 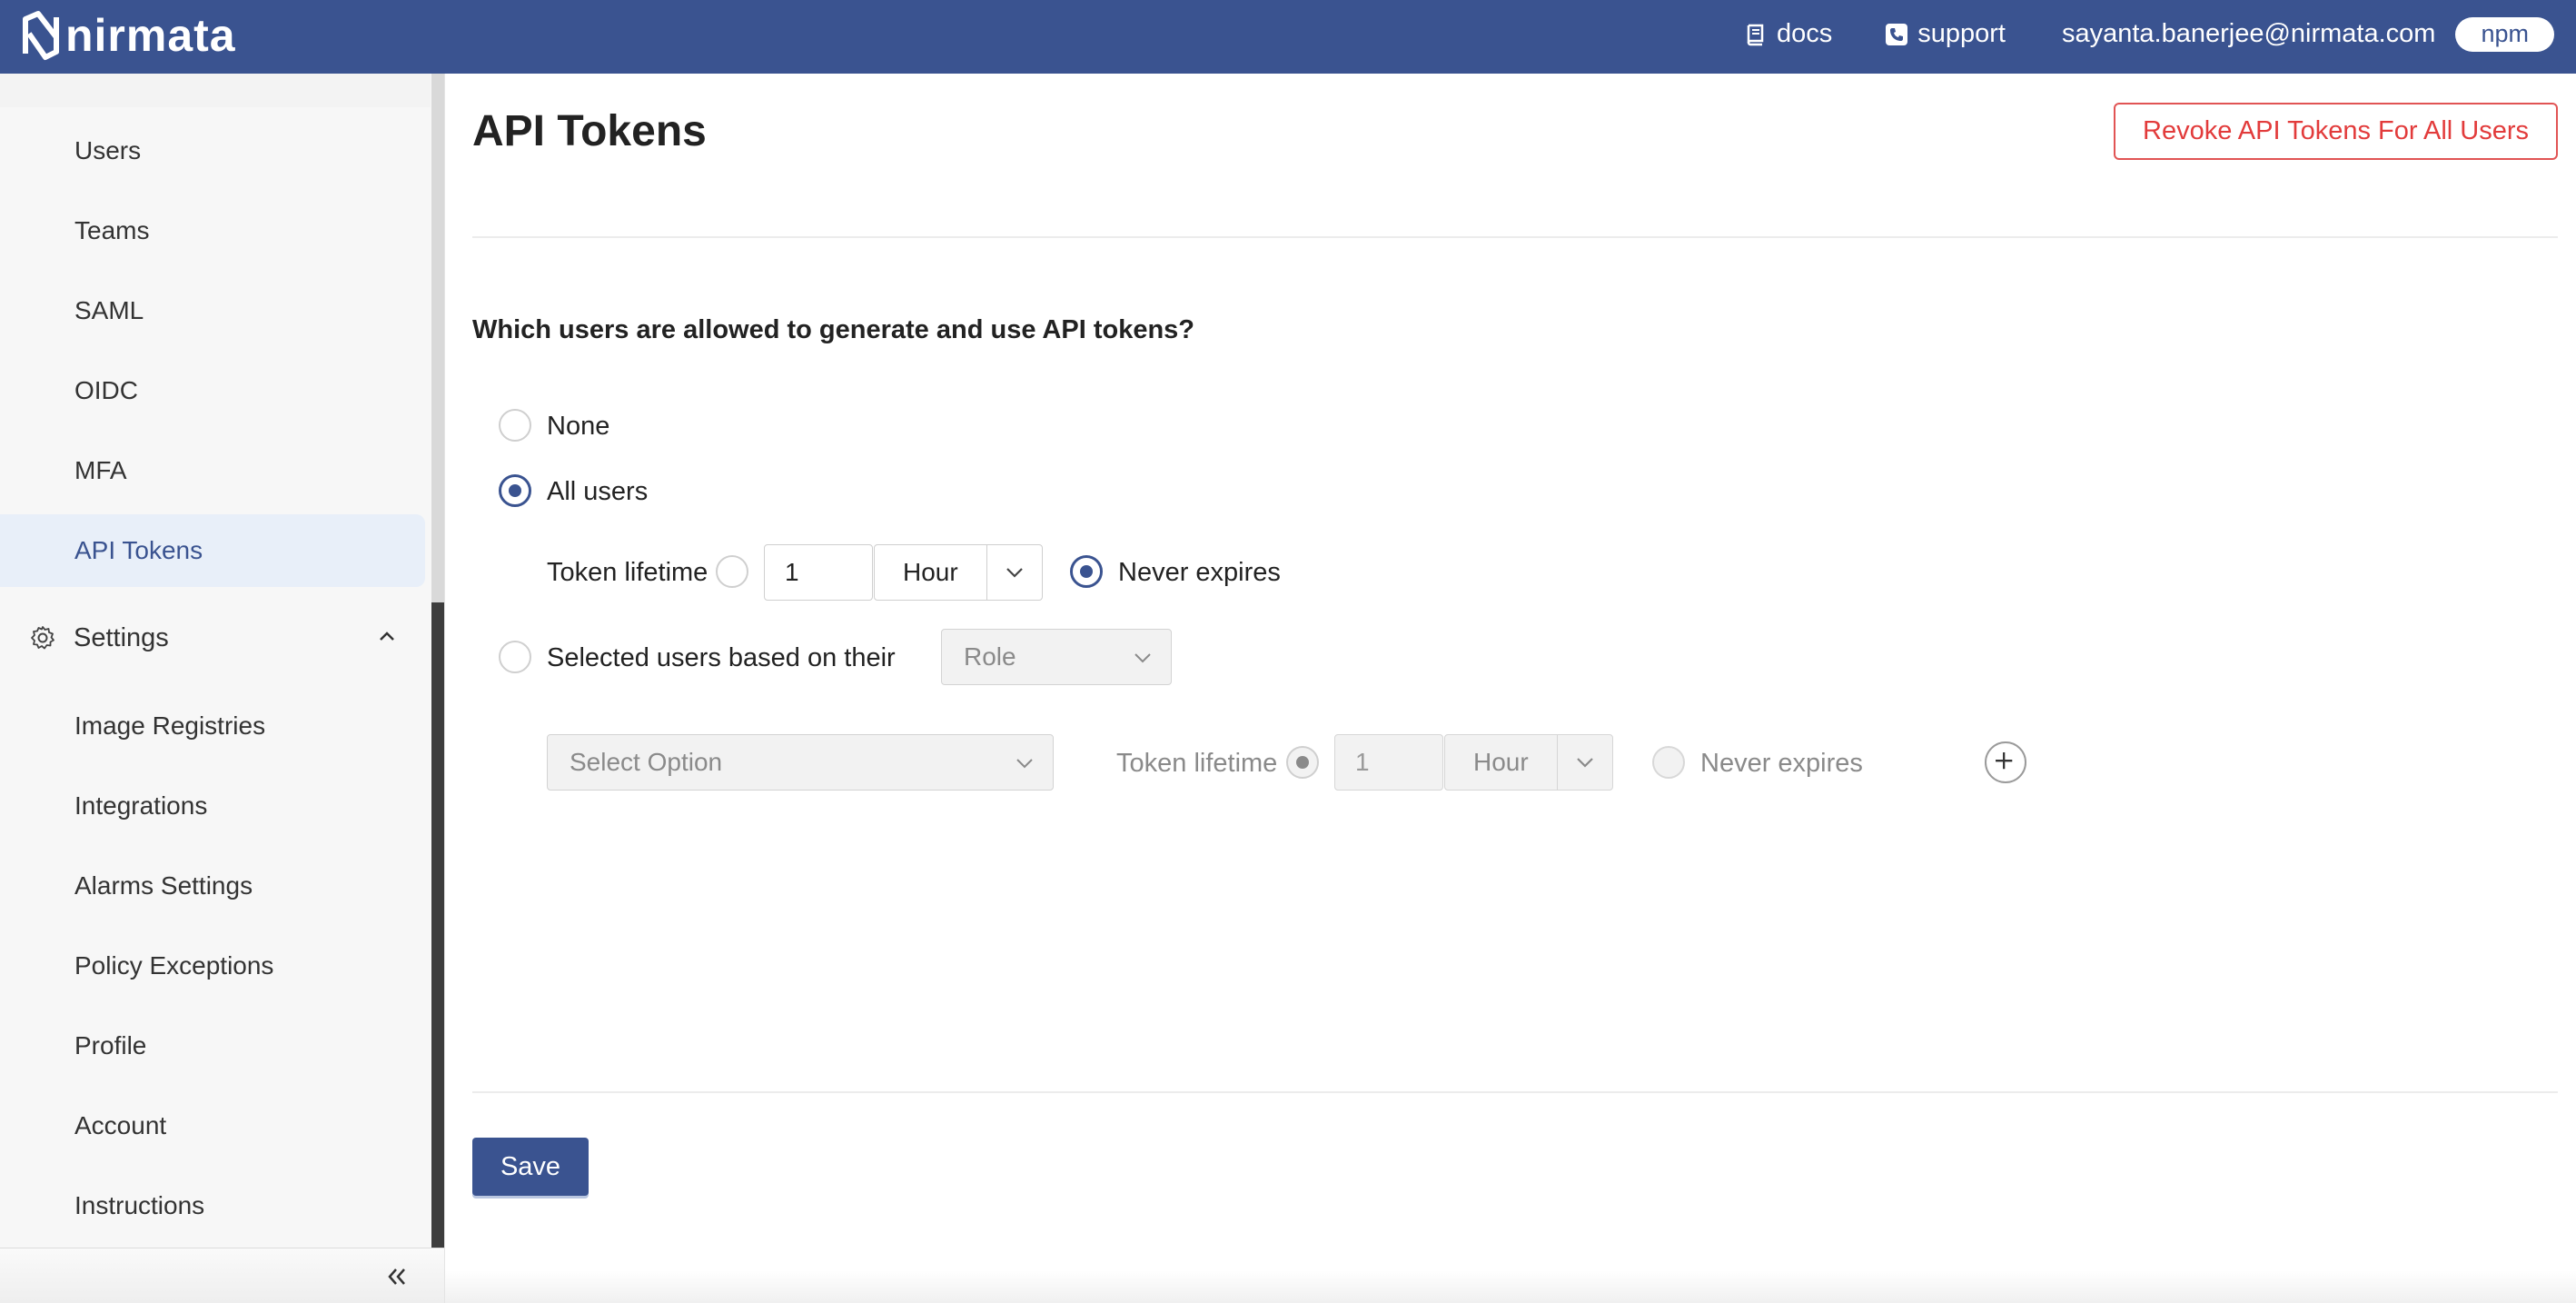 What do you see at coordinates (515, 426) in the screenshot?
I see `radio-none` at bounding box center [515, 426].